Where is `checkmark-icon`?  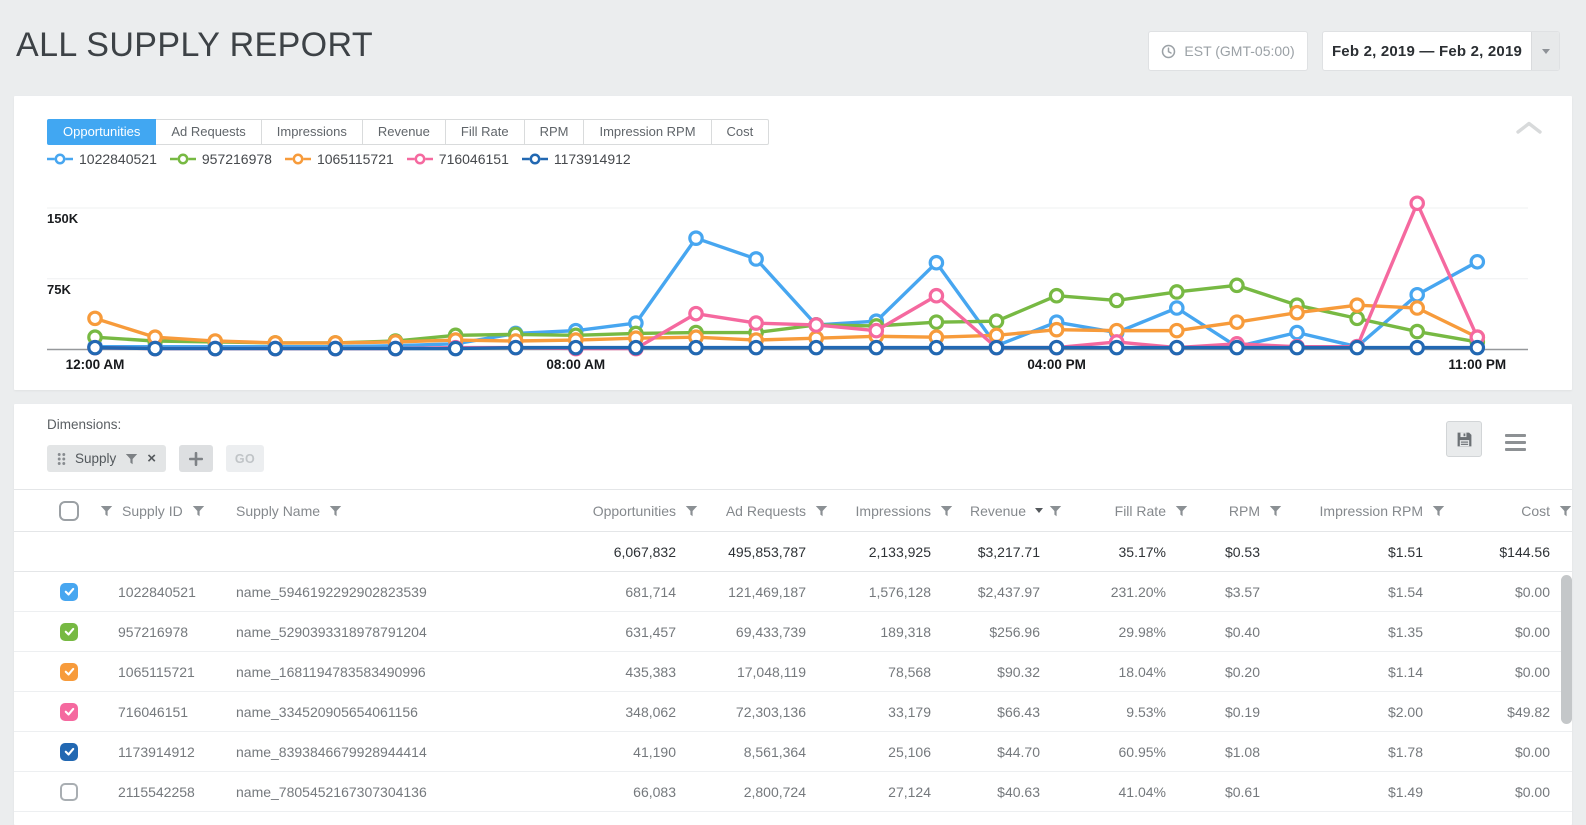 checkmark-icon is located at coordinates (69, 751).